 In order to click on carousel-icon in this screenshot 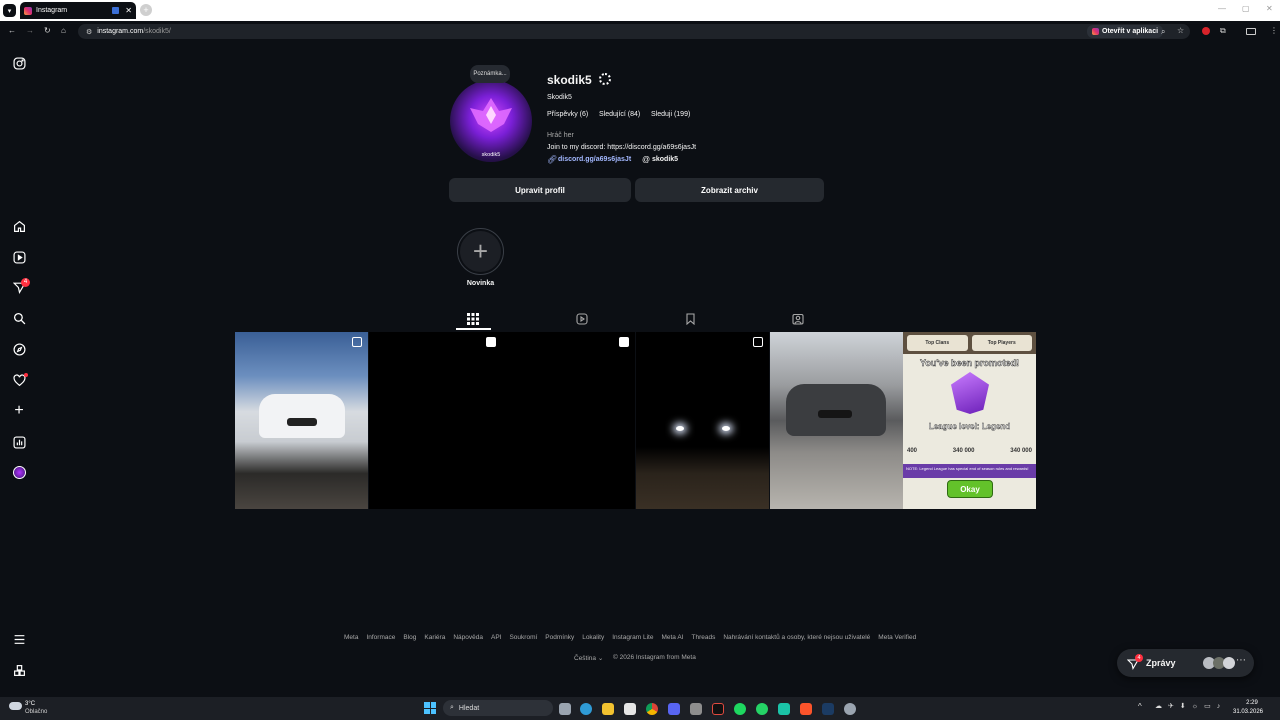, I will do `click(758, 342)`.